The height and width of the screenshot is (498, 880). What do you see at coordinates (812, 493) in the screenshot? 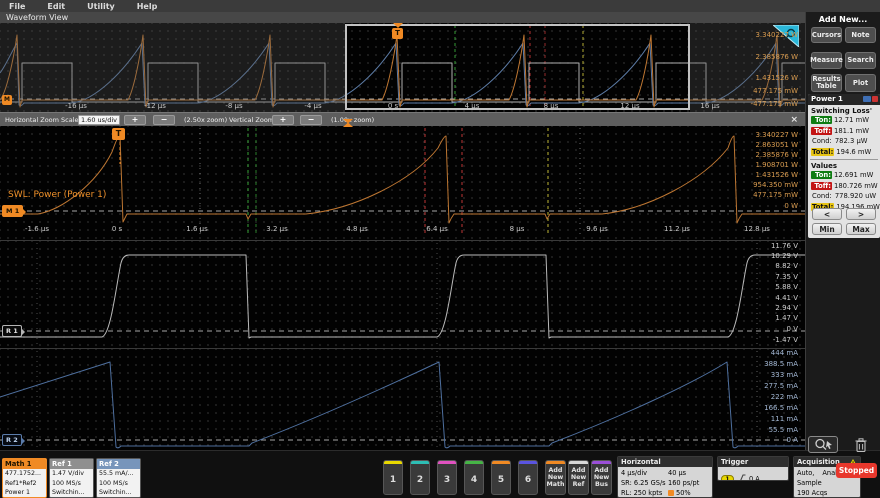
I see `acq-count: 190 Acqs` at bounding box center [812, 493].